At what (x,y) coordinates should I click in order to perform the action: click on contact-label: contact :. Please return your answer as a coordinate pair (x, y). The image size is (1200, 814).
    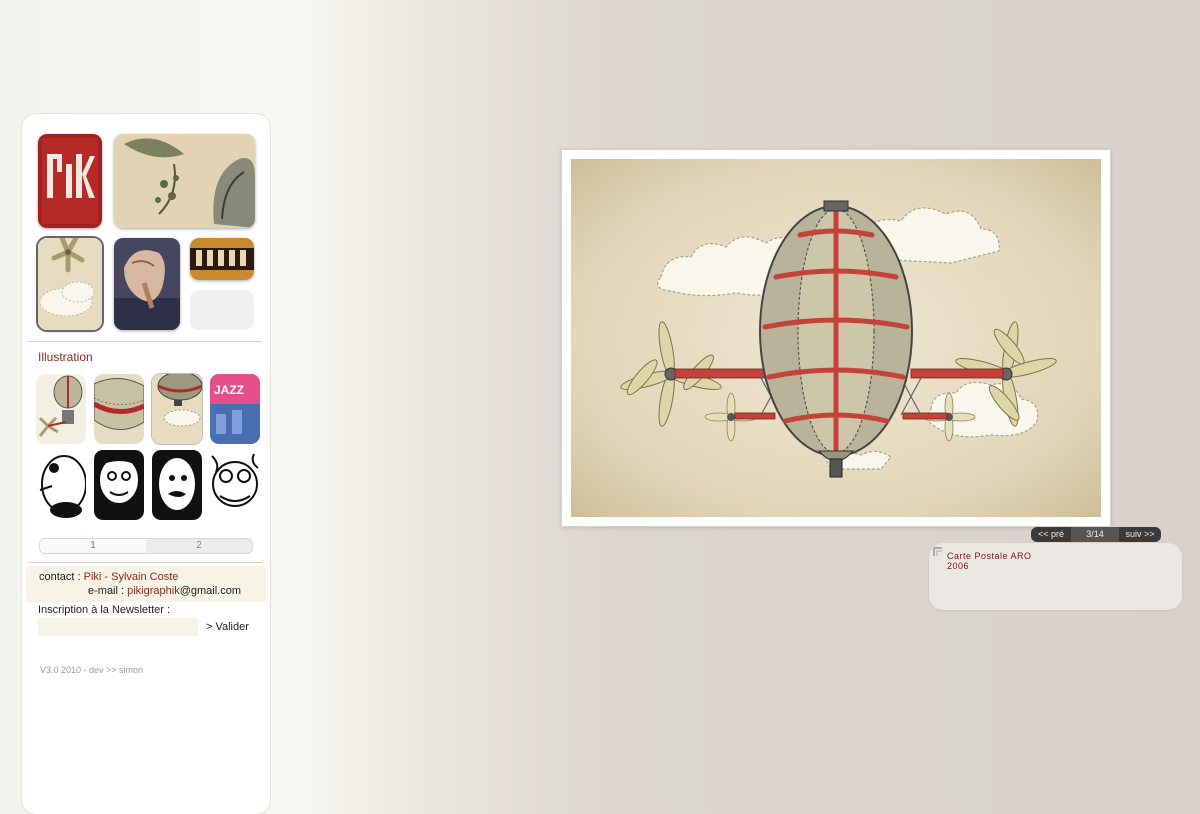
    Looking at the image, I should click on (60, 577).